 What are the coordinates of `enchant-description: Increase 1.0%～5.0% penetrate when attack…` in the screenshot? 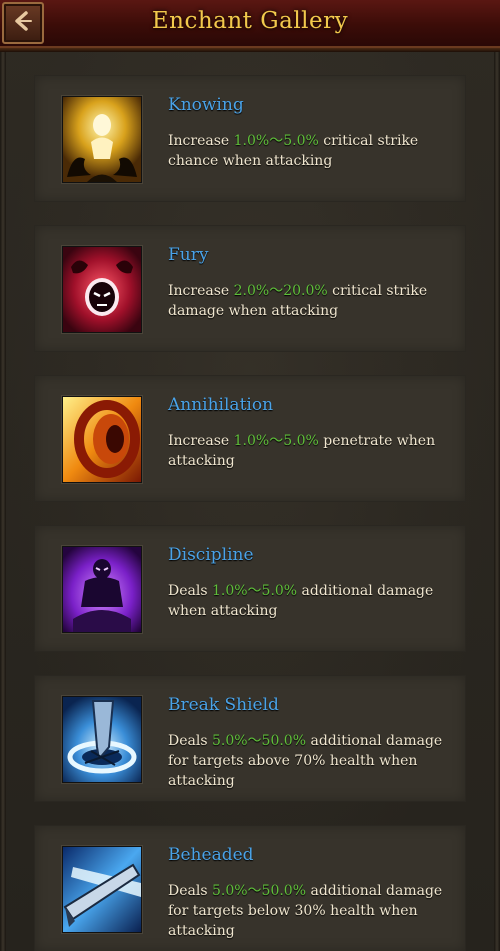 It's located at (302, 451).